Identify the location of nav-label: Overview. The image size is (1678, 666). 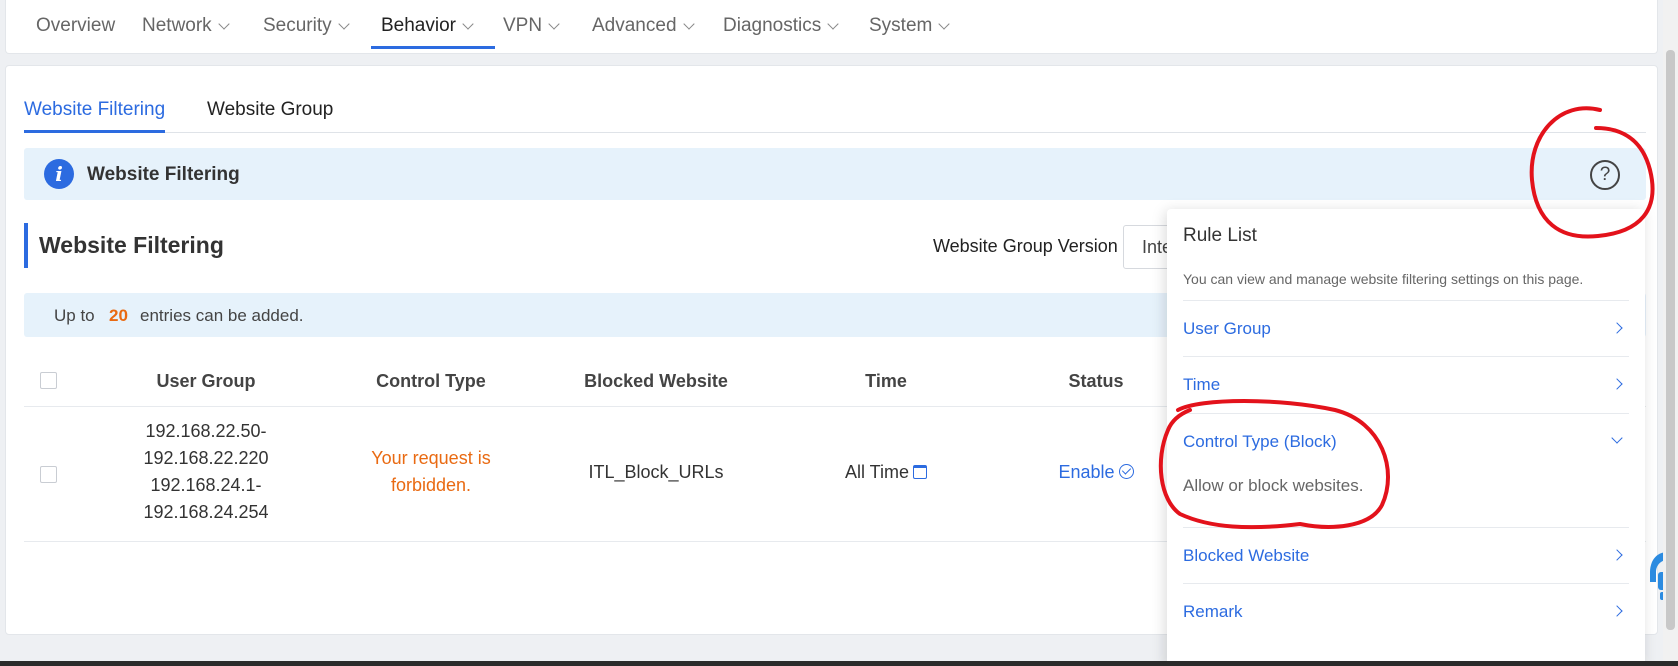
(76, 25).